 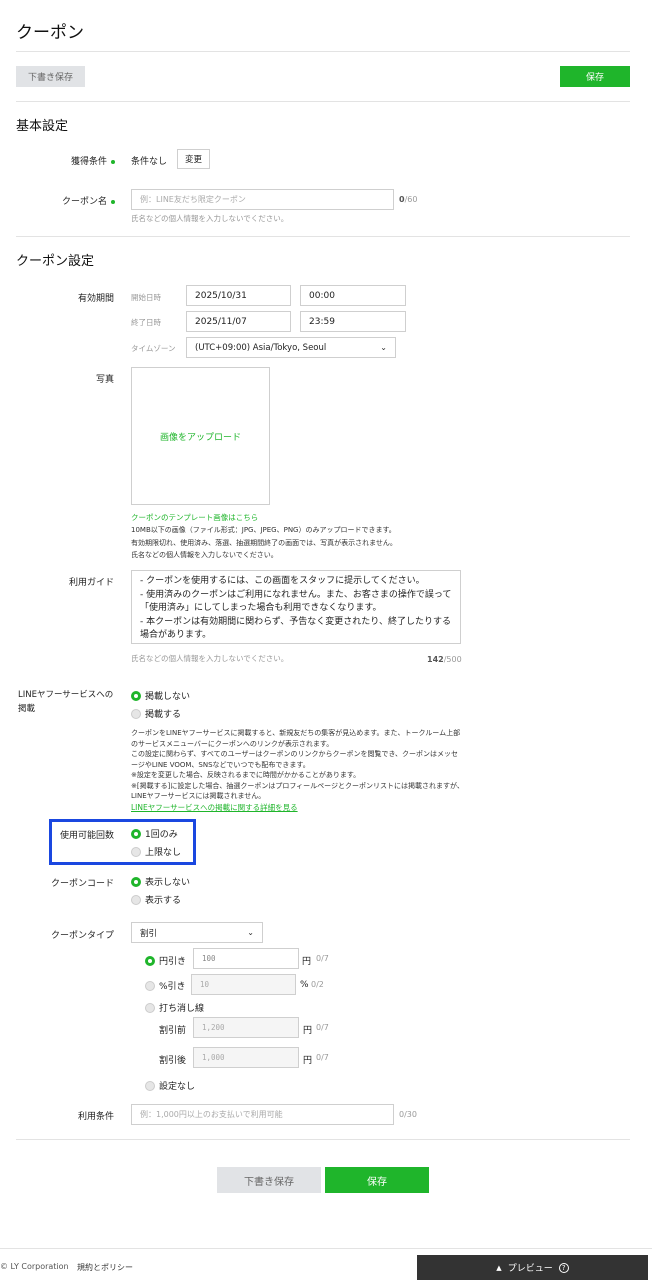 What do you see at coordinates (377, 1180) in the screenshot?
I see `bottom-save-button: 保存` at bounding box center [377, 1180].